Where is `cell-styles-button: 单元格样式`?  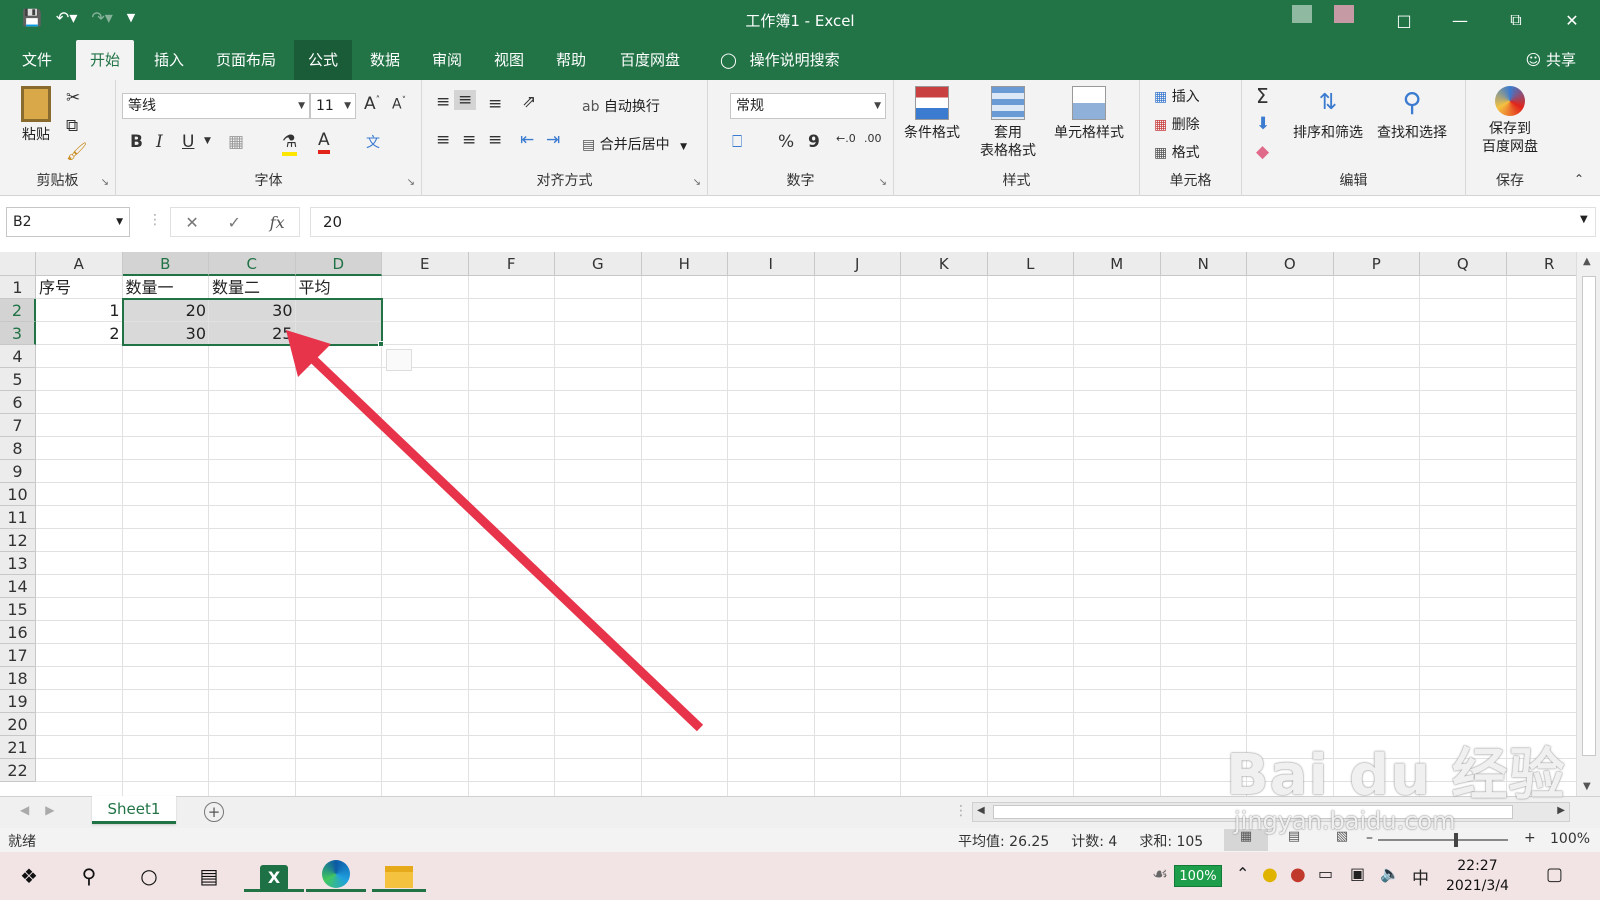 cell-styles-button: 单元格样式 is located at coordinates (1089, 114).